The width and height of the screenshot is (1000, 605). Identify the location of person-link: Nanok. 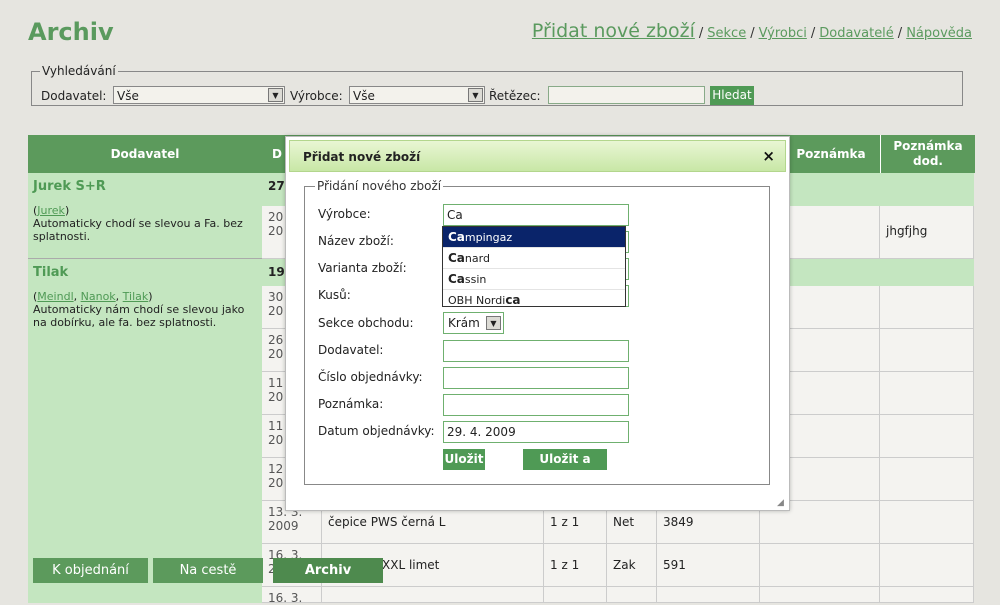
(98, 296).